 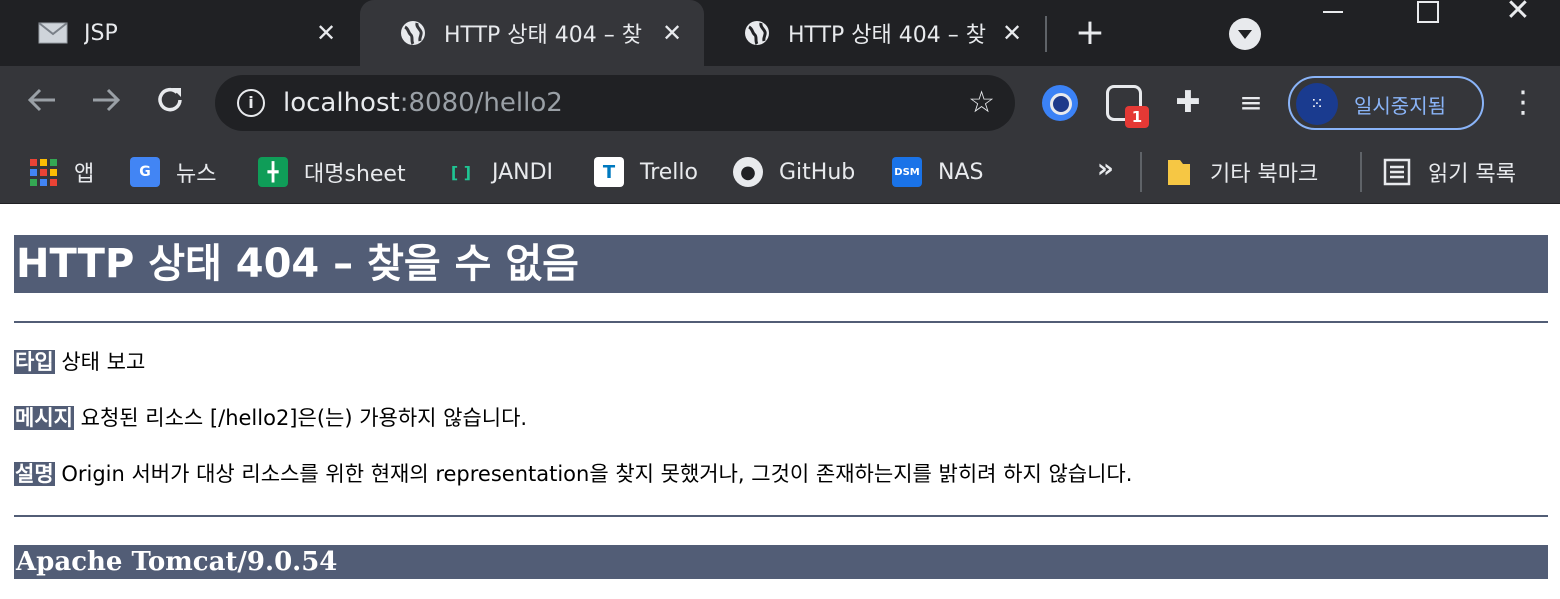 I want to click on url-host: localhost, so click(x=341, y=103).